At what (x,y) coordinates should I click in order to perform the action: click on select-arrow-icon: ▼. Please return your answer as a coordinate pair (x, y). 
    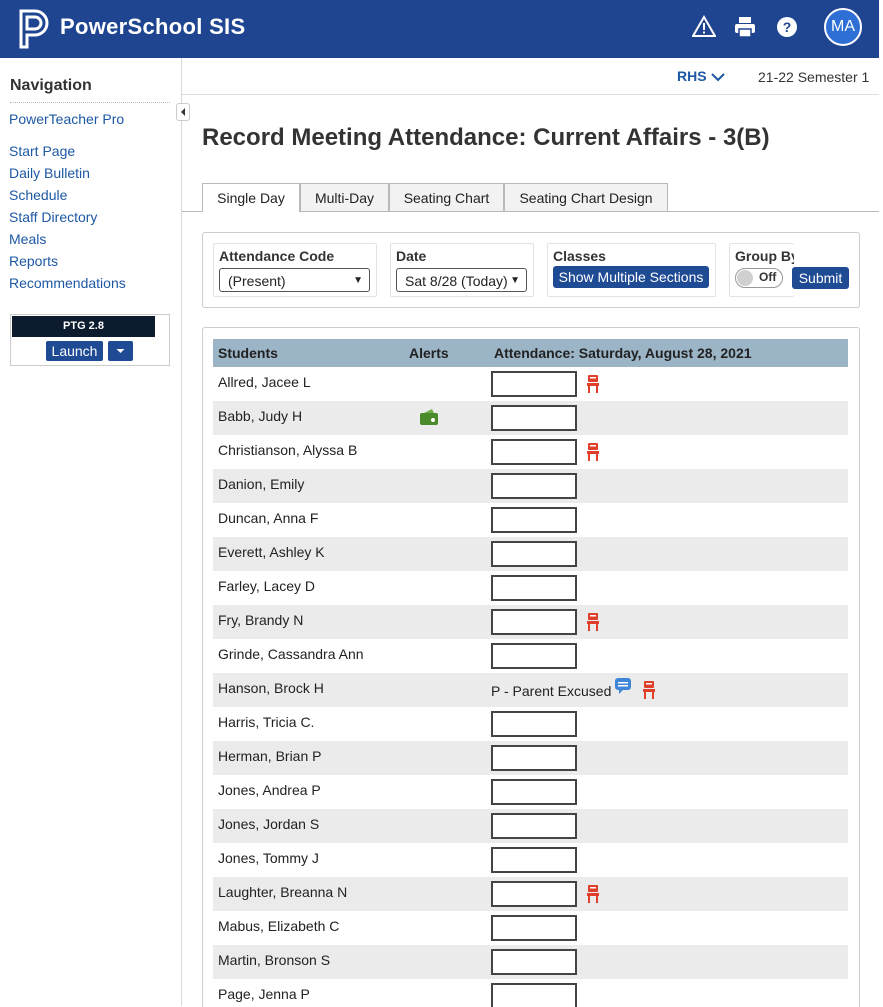
    Looking at the image, I should click on (515, 280).